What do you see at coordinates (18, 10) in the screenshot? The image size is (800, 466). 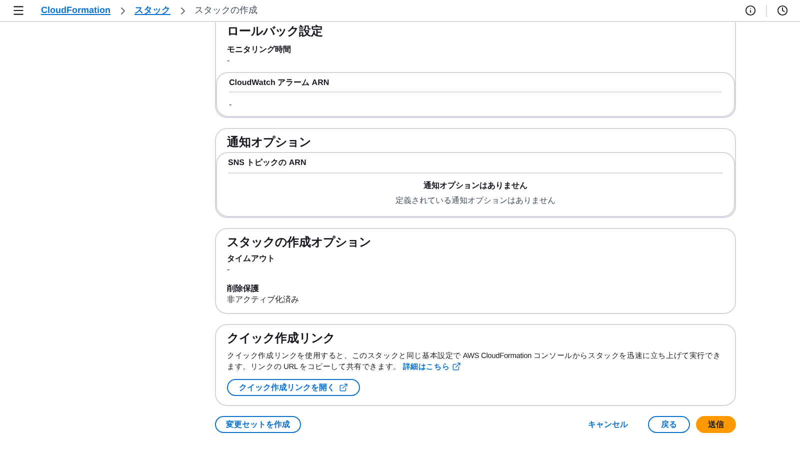 I see `menu-icon` at bounding box center [18, 10].